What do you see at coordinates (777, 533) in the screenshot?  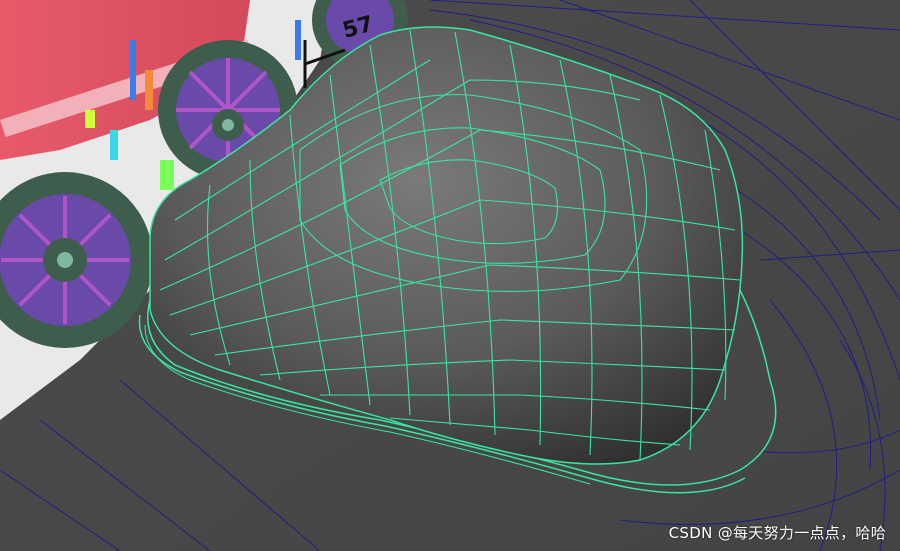 I see `watermark-text: CSDN @每天努力一点点，哈哈` at bounding box center [777, 533].